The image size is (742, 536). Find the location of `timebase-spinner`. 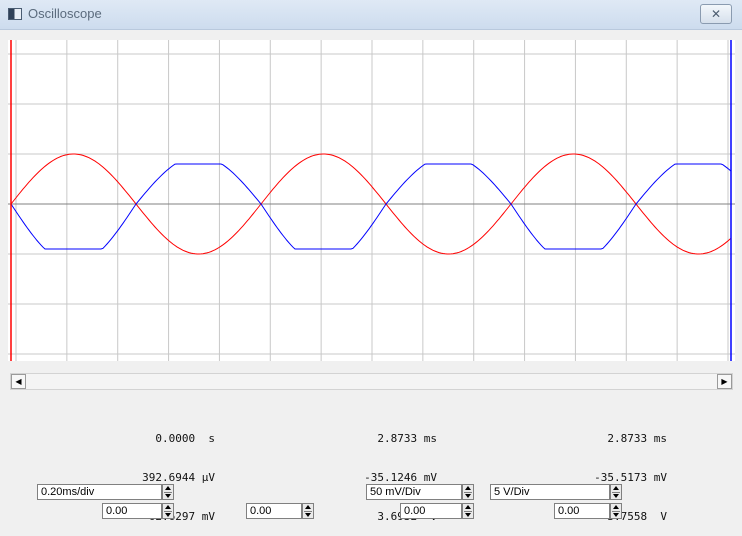

timebase-spinner is located at coordinates (168, 492).